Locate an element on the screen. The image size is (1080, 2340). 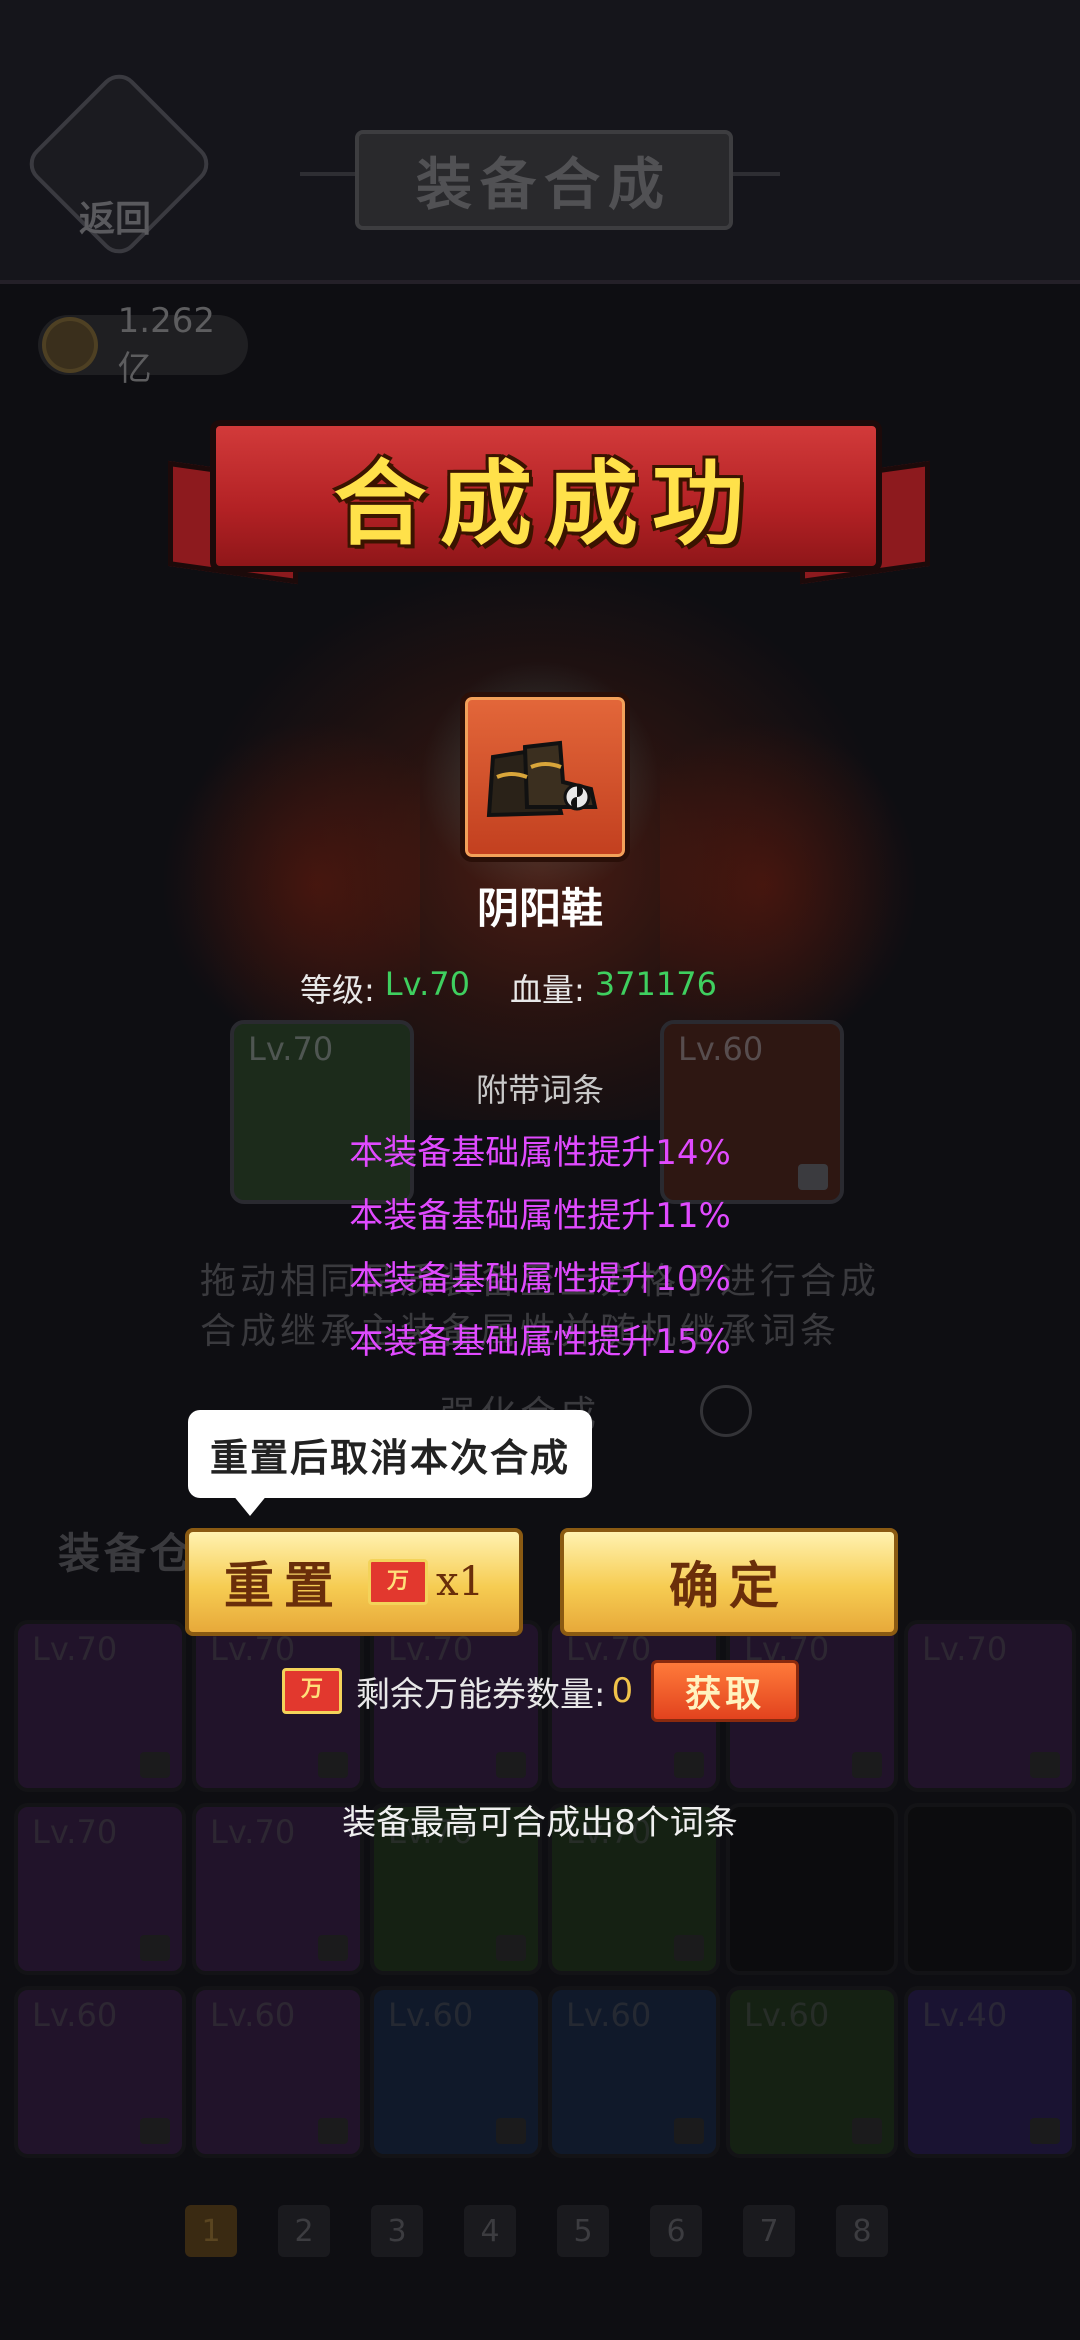
affix-line: 本装备基础属性提升10% is located at coordinates (540, 1279).